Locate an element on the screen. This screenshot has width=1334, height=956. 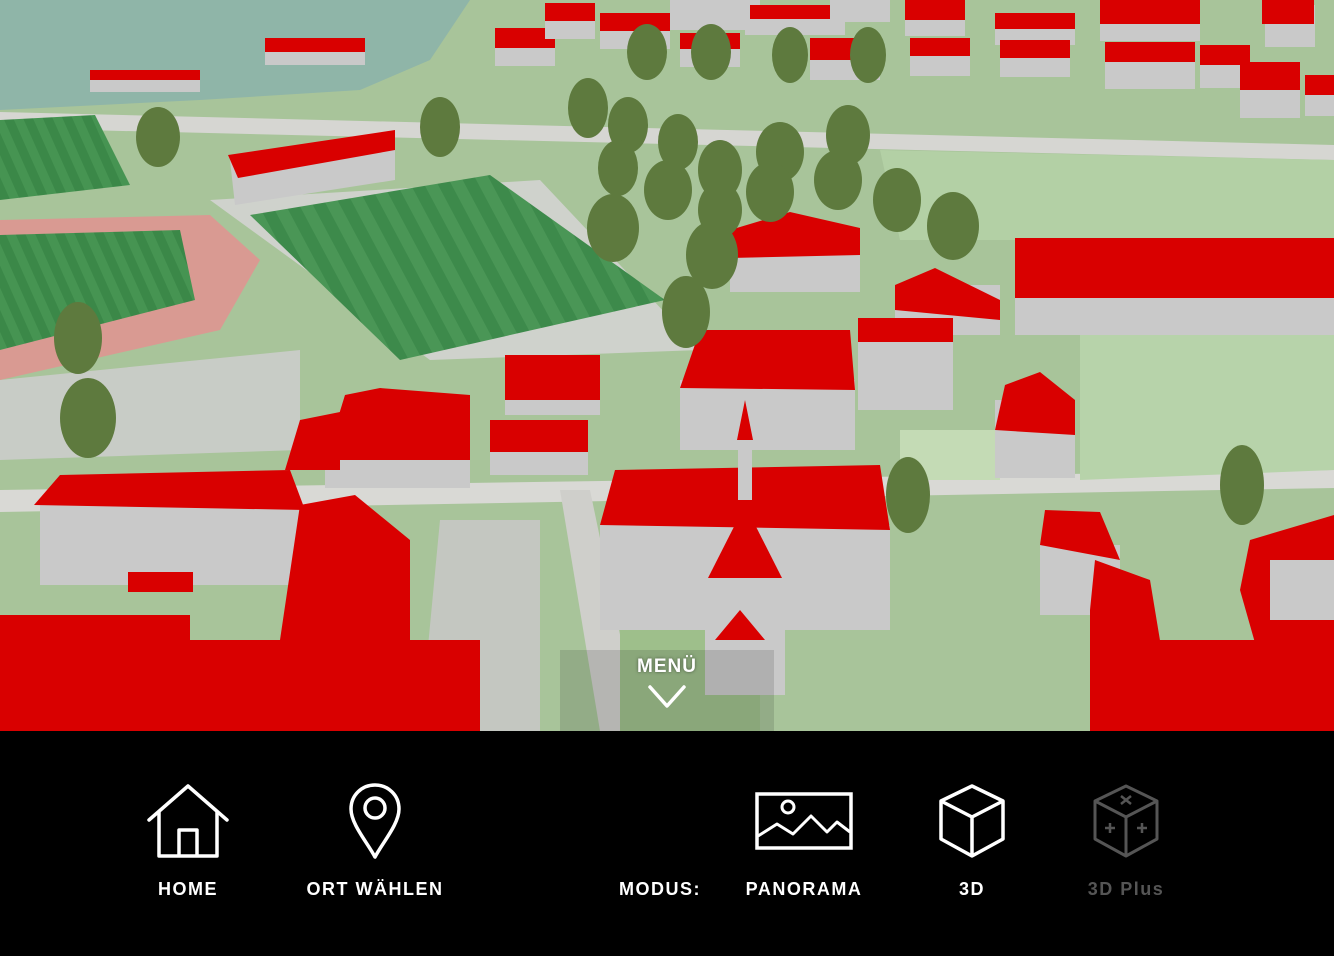
cube-icon is located at coordinates (972, 821).